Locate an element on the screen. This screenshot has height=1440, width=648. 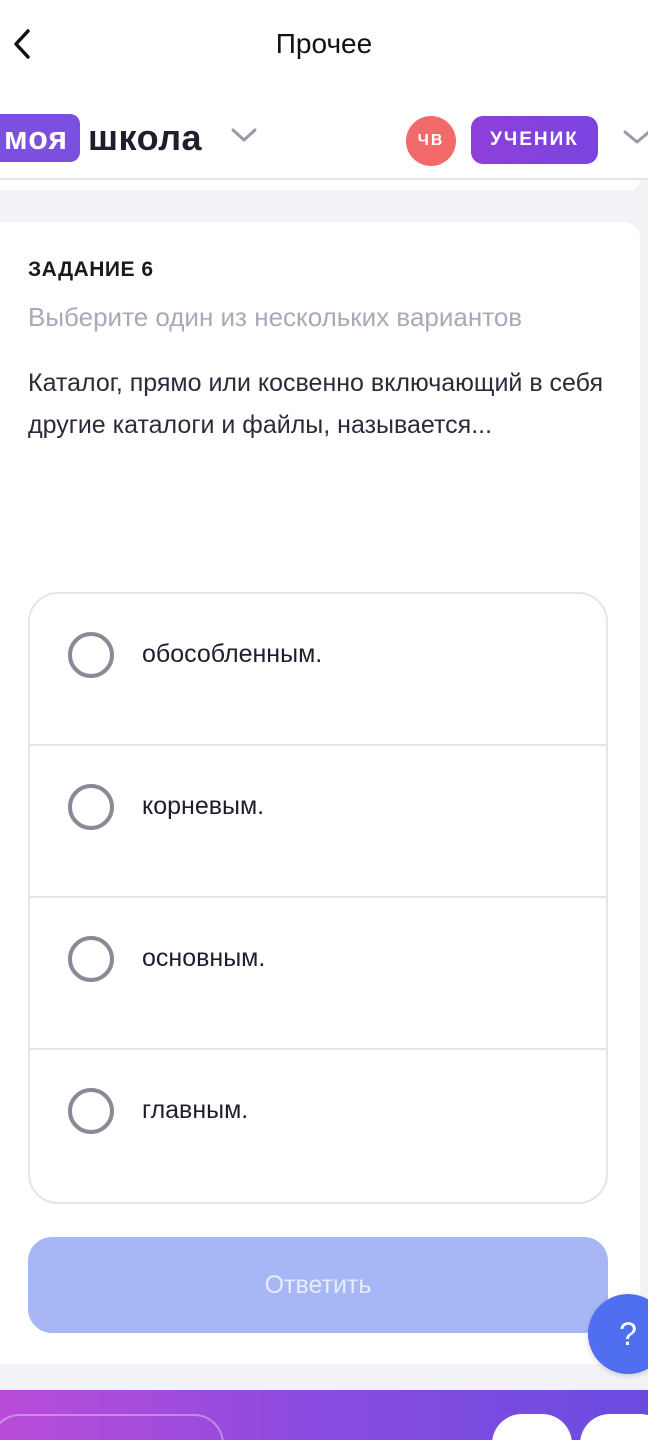
page-title: Прочее is located at coordinates (324, 43).